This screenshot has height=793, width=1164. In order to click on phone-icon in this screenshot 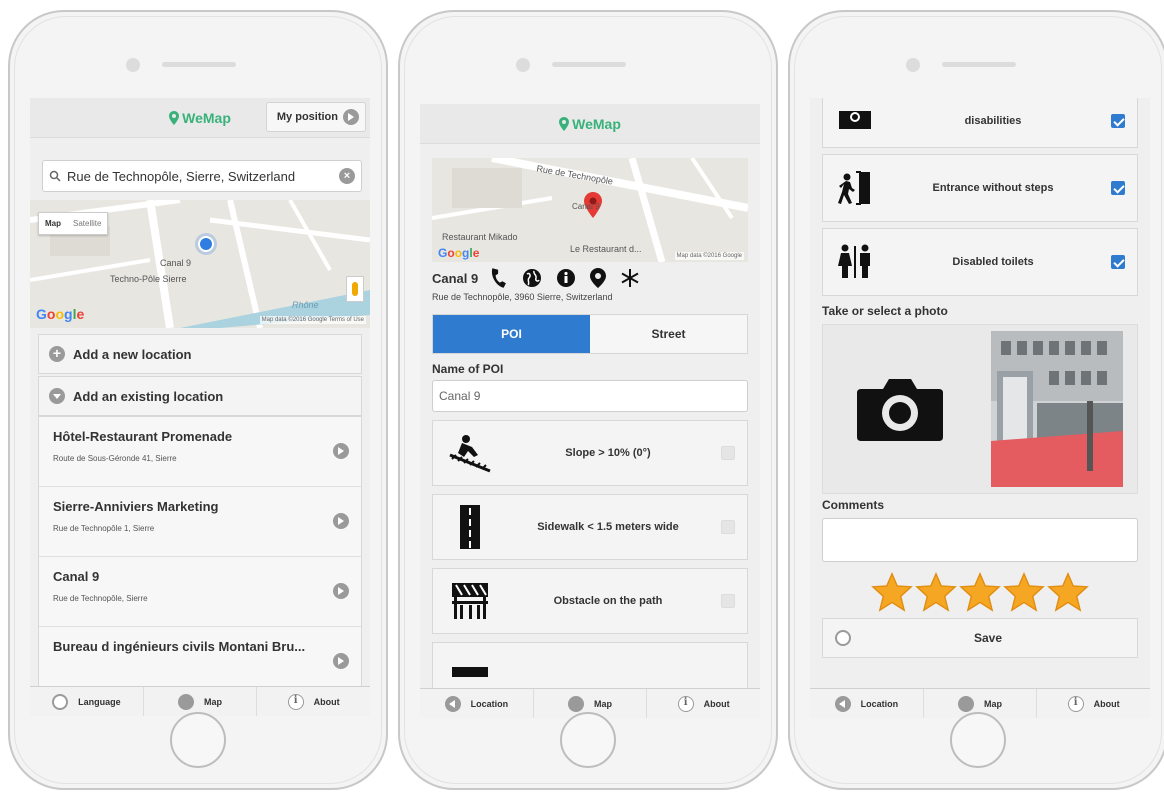, I will do `click(498, 278)`.